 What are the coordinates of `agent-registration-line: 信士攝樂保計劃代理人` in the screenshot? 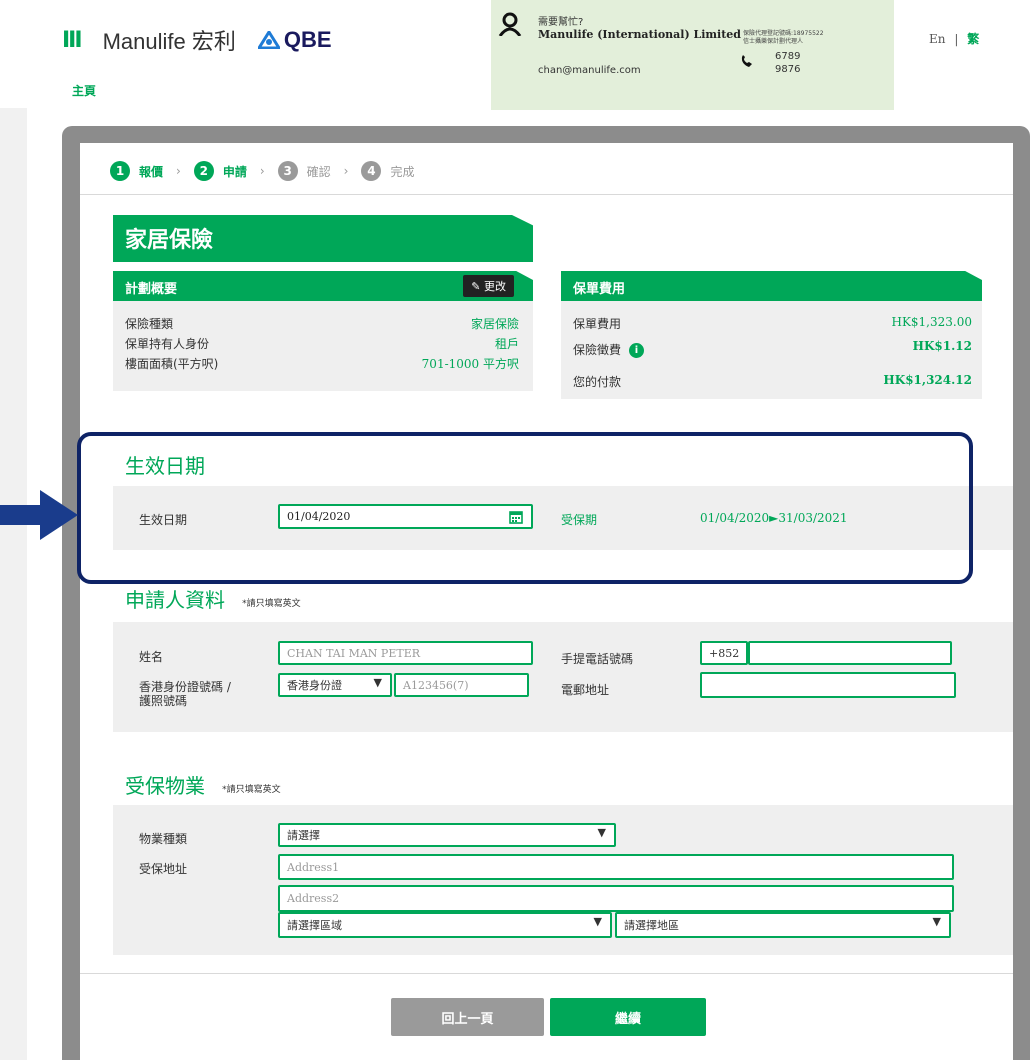 It's located at (773, 41).